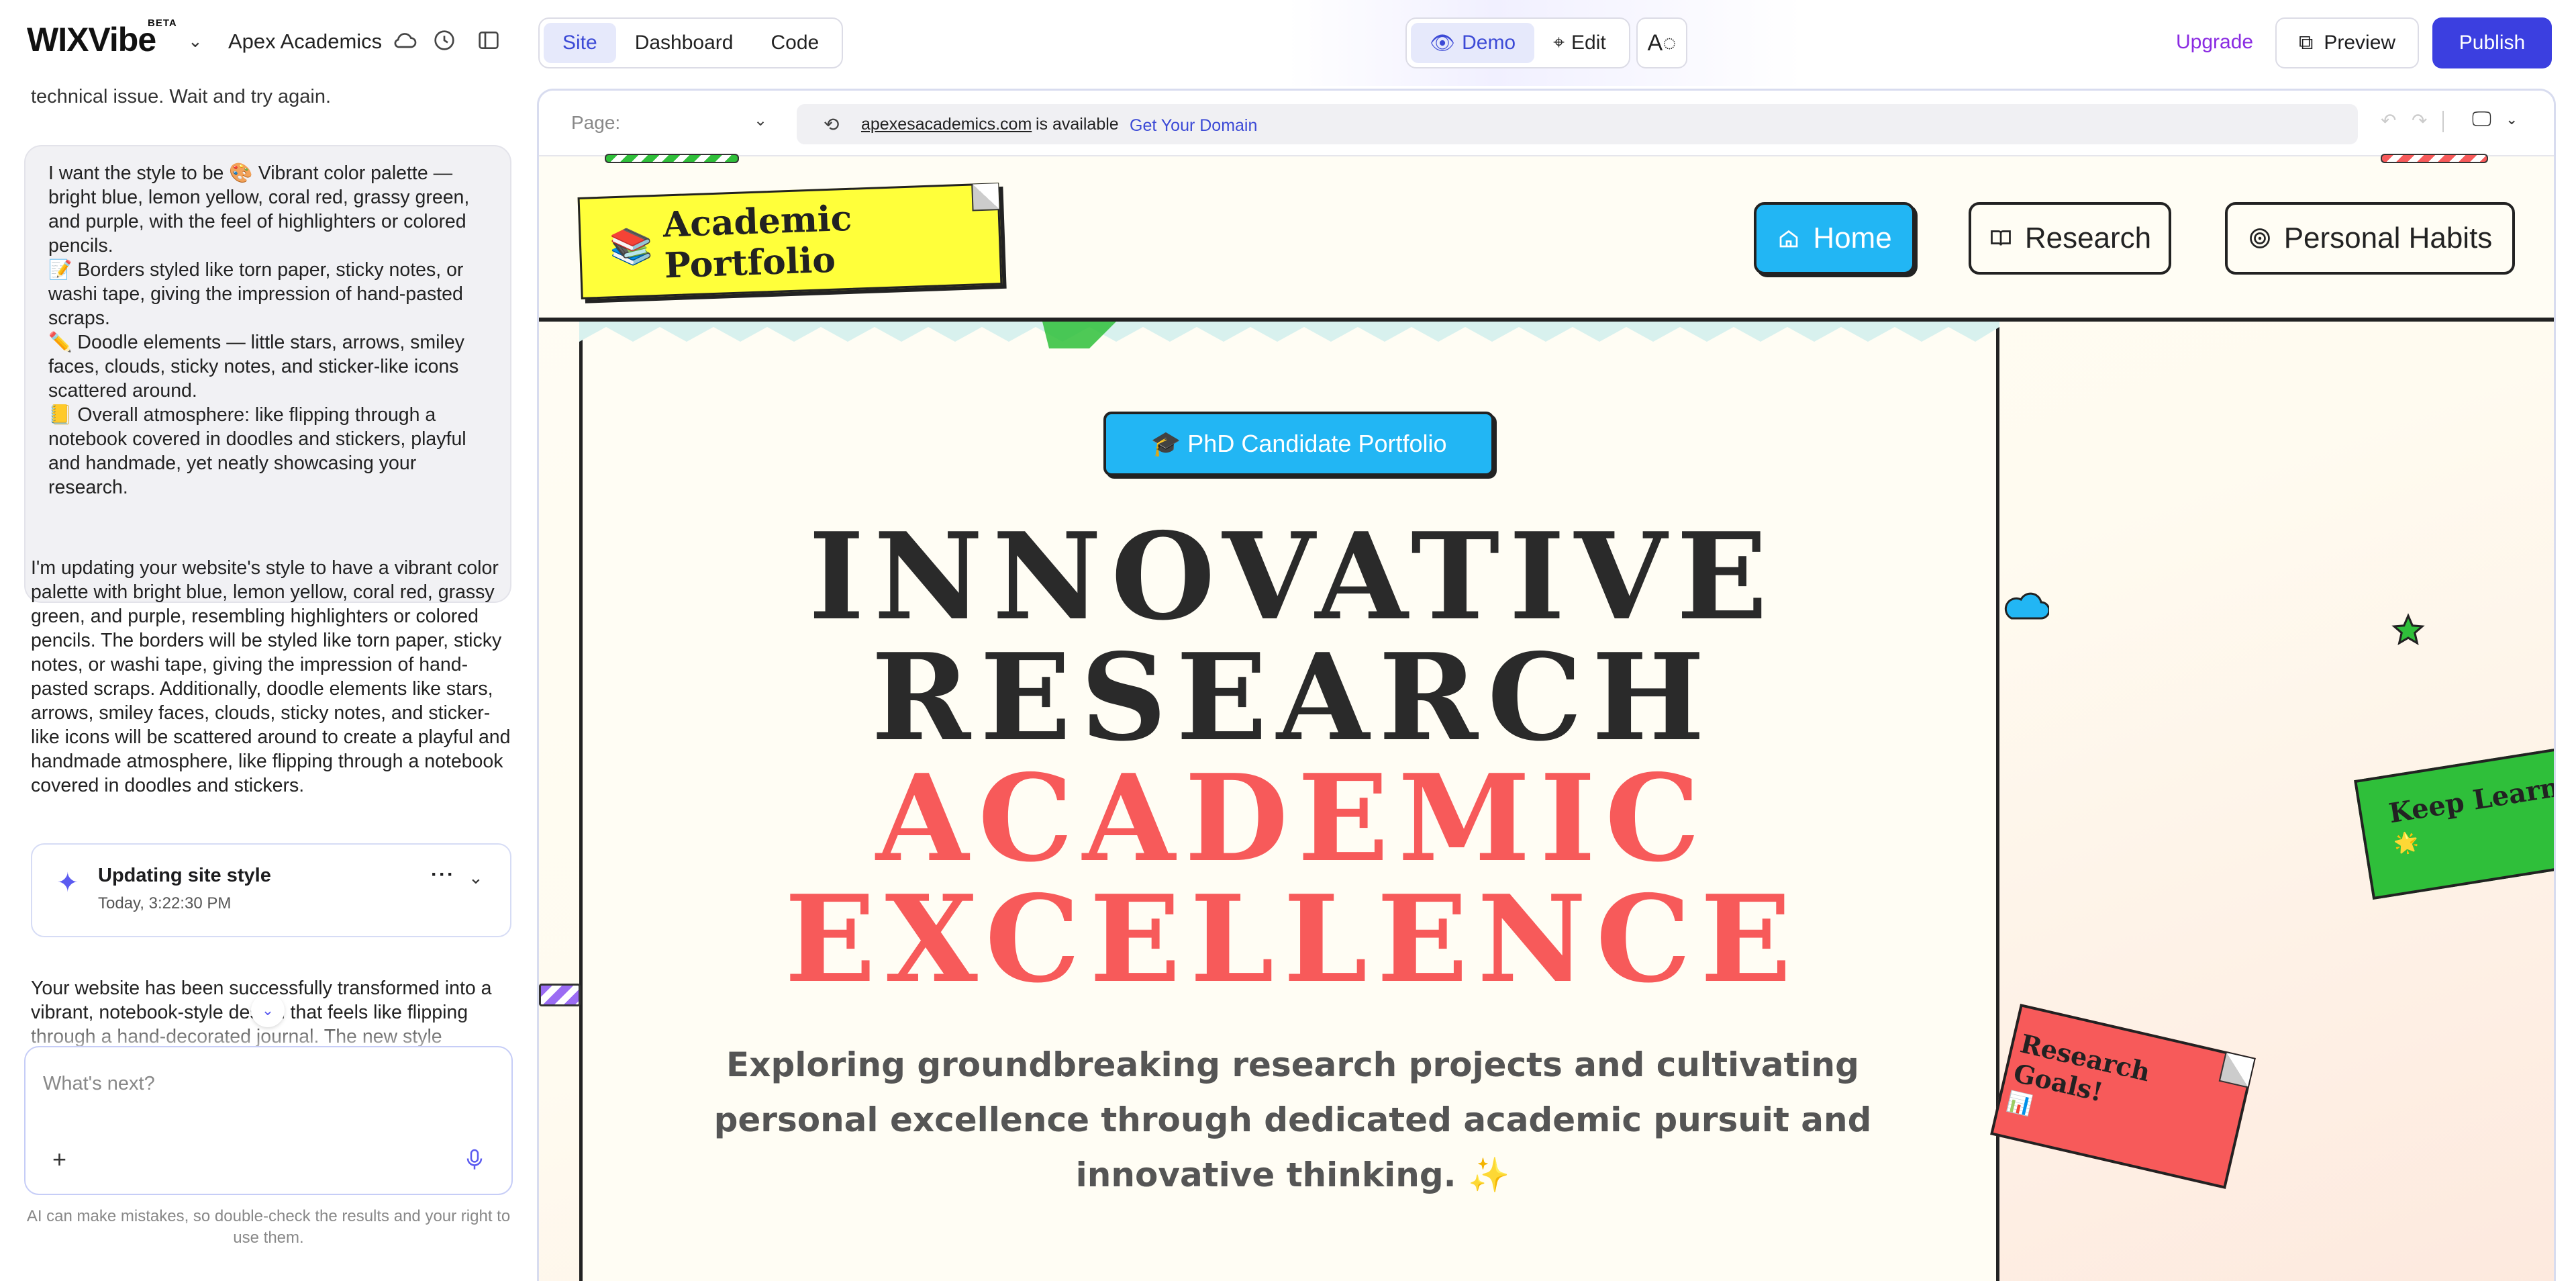 This screenshot has height=1281, width=2576. Describe the element at coordinates (1293, 818) in the screenshot. I see `headline-line-3: ACADEMIC` at that location.